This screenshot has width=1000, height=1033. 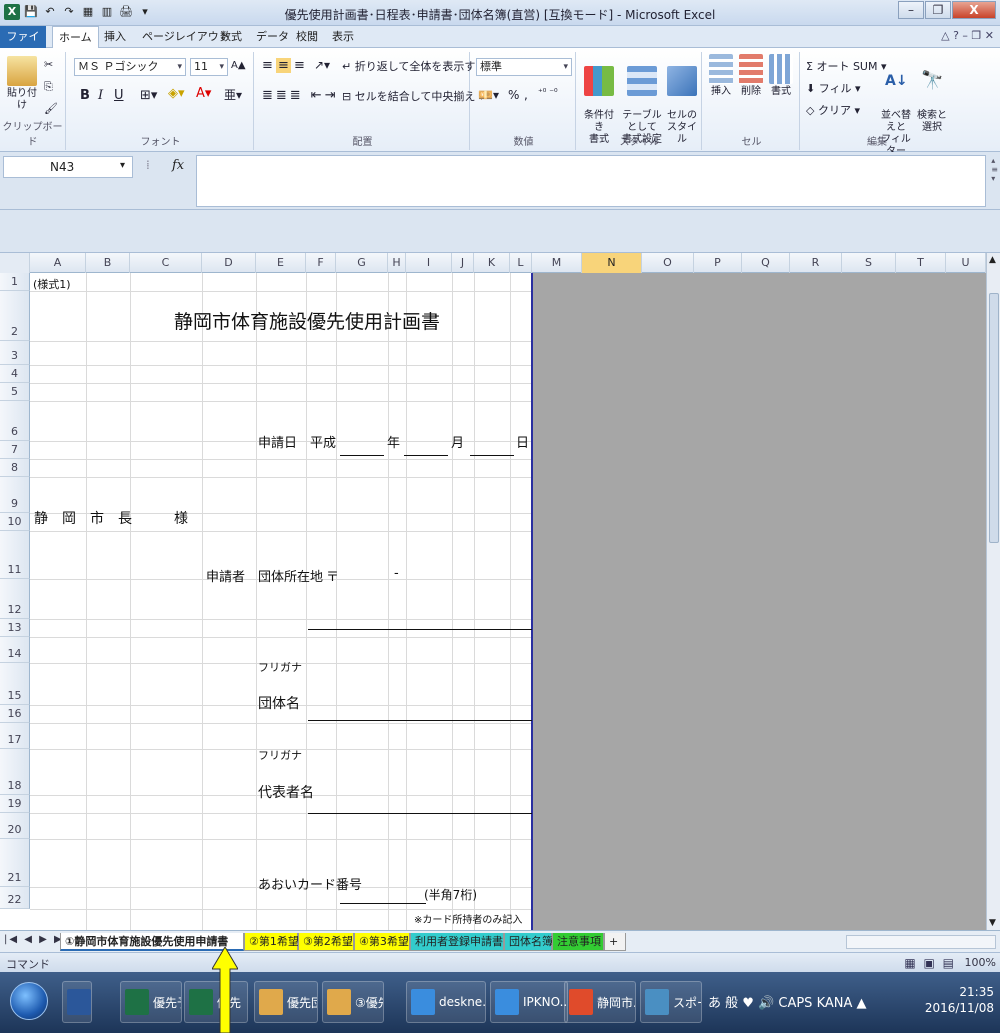 I want to click on taskbar-clock: 21:35 2016/11/08, so click(x=959, y=1000).